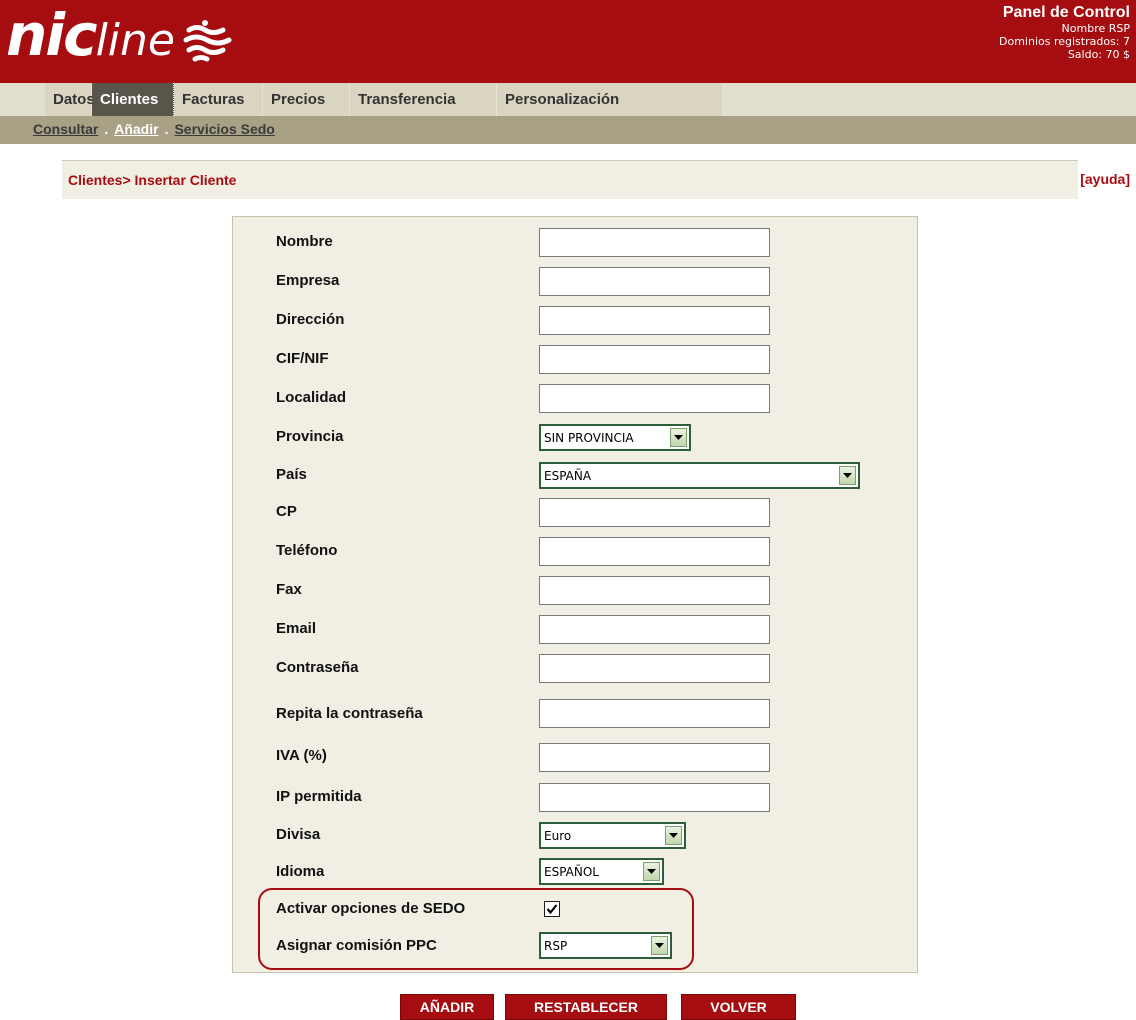 Image resolution: width=1136 pixels, height=1020 pixels. Describe the element at coordinates (302, 358) in the screenshot. I see `label-cif: CIF/NIF` at that location.